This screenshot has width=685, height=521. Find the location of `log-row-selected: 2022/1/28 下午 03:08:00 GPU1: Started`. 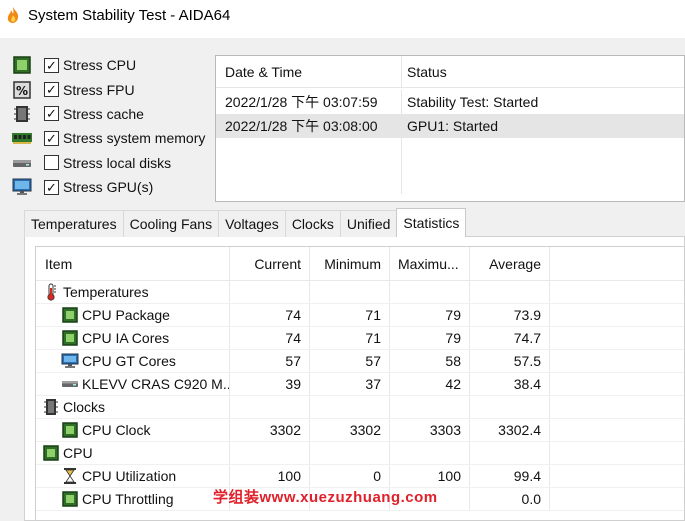

log-row-selected: 2022/1/28 下午 03:08:00 GPU1: Started is located at coordinates (450, 126).